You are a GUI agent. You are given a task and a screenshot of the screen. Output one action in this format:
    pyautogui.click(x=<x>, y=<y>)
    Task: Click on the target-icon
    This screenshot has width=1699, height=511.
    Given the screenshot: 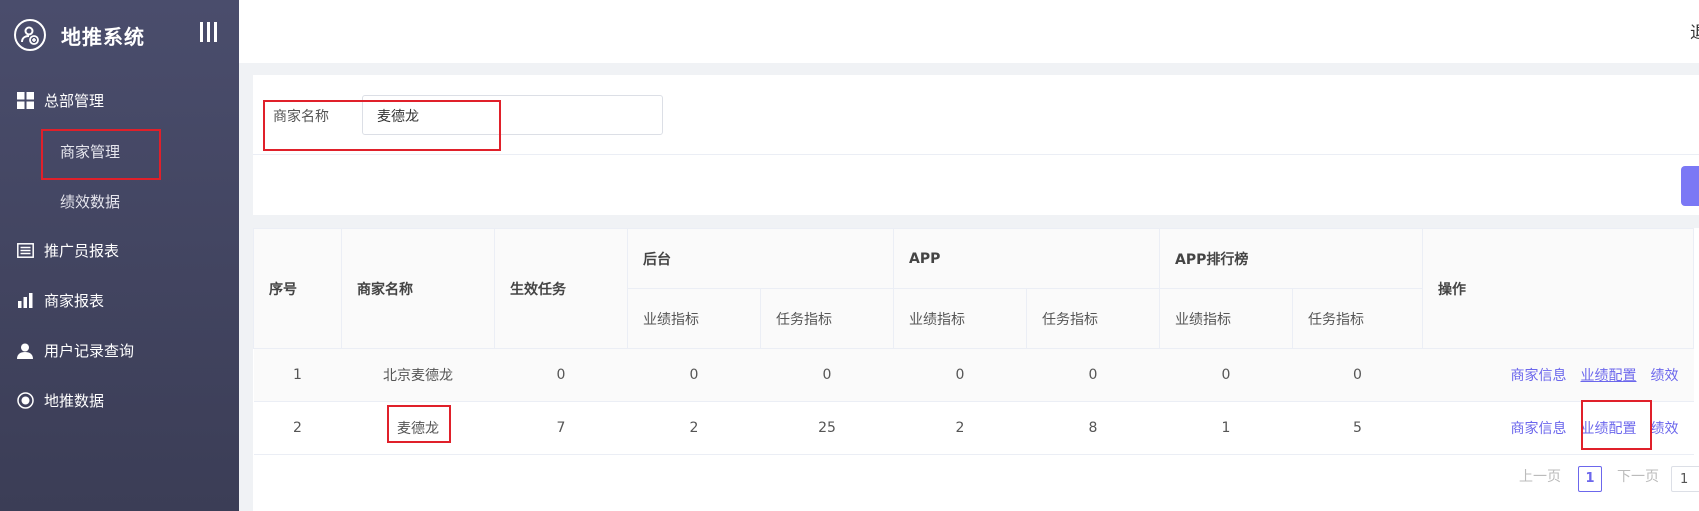 What is the action you would take?
    pyautogui.click(x=25, y=401)
    